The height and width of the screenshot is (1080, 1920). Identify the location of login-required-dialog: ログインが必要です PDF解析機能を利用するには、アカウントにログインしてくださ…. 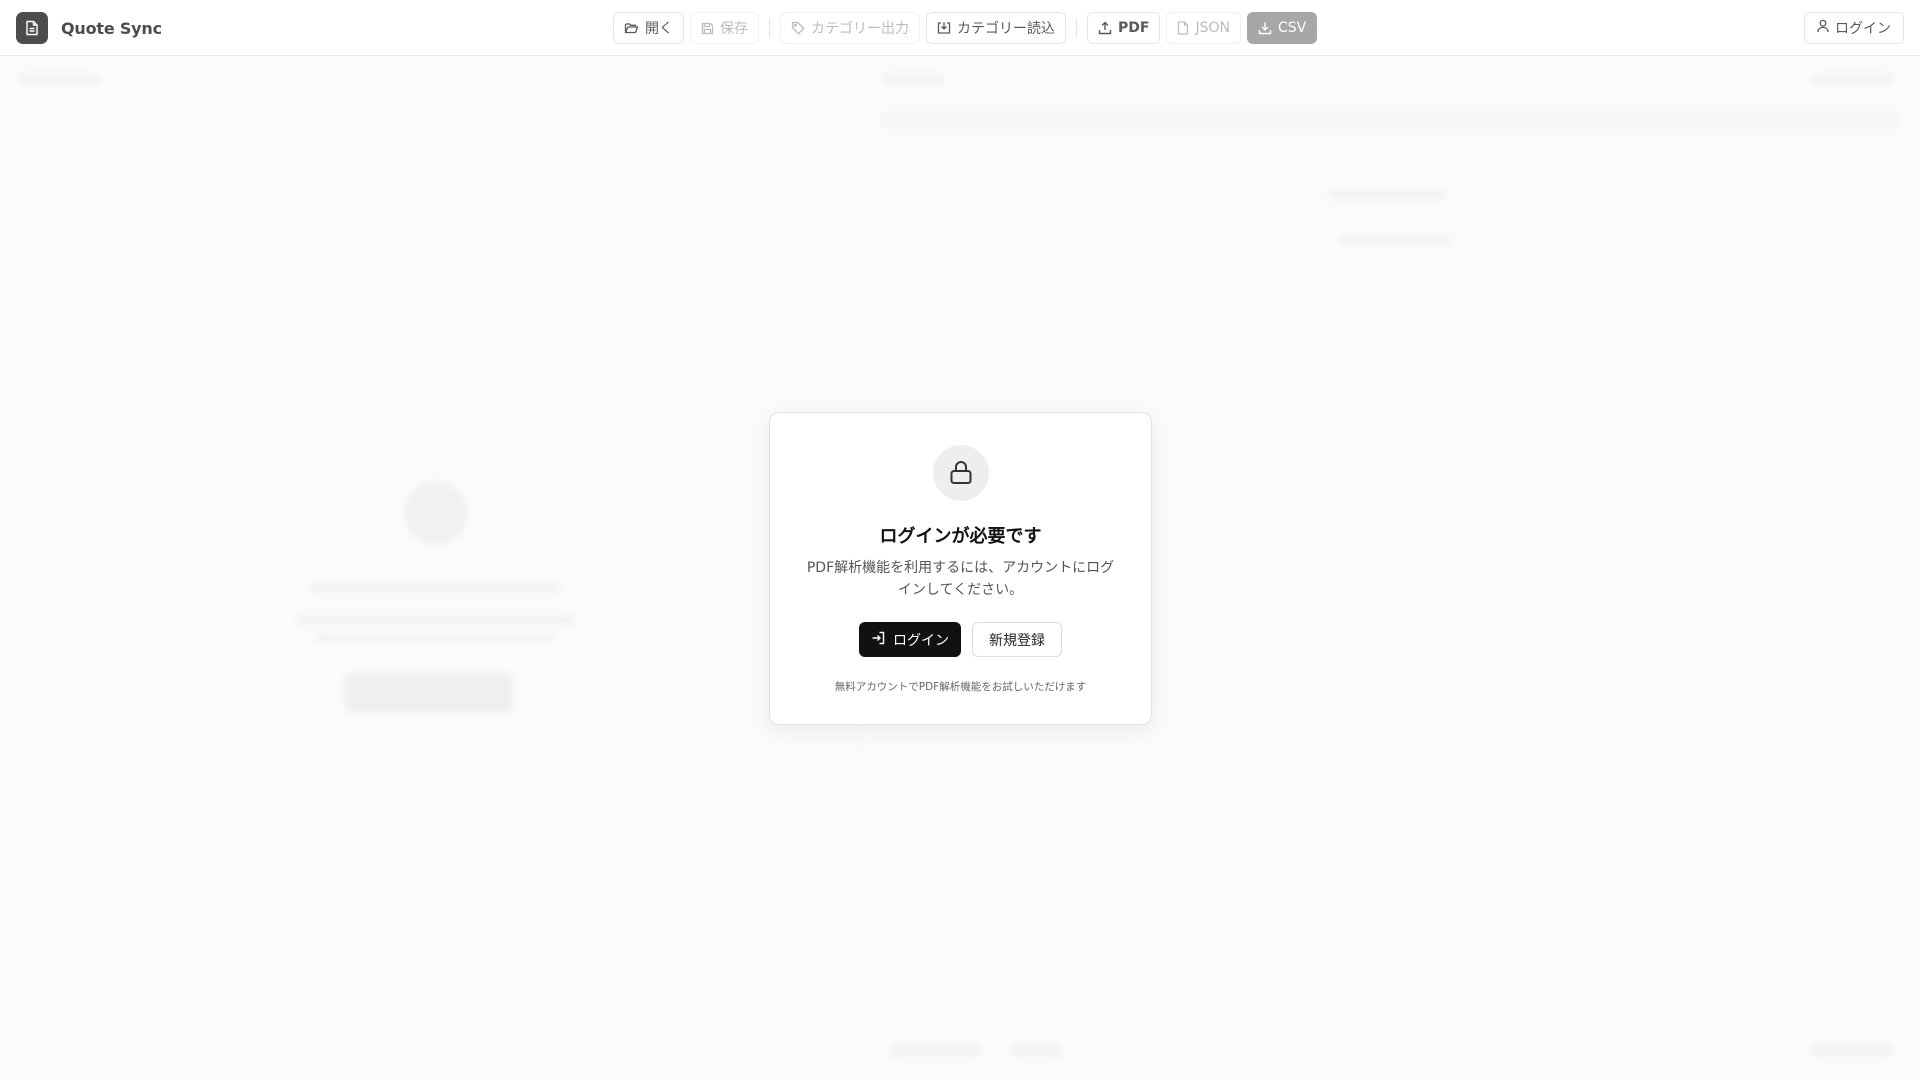
(960, 568).